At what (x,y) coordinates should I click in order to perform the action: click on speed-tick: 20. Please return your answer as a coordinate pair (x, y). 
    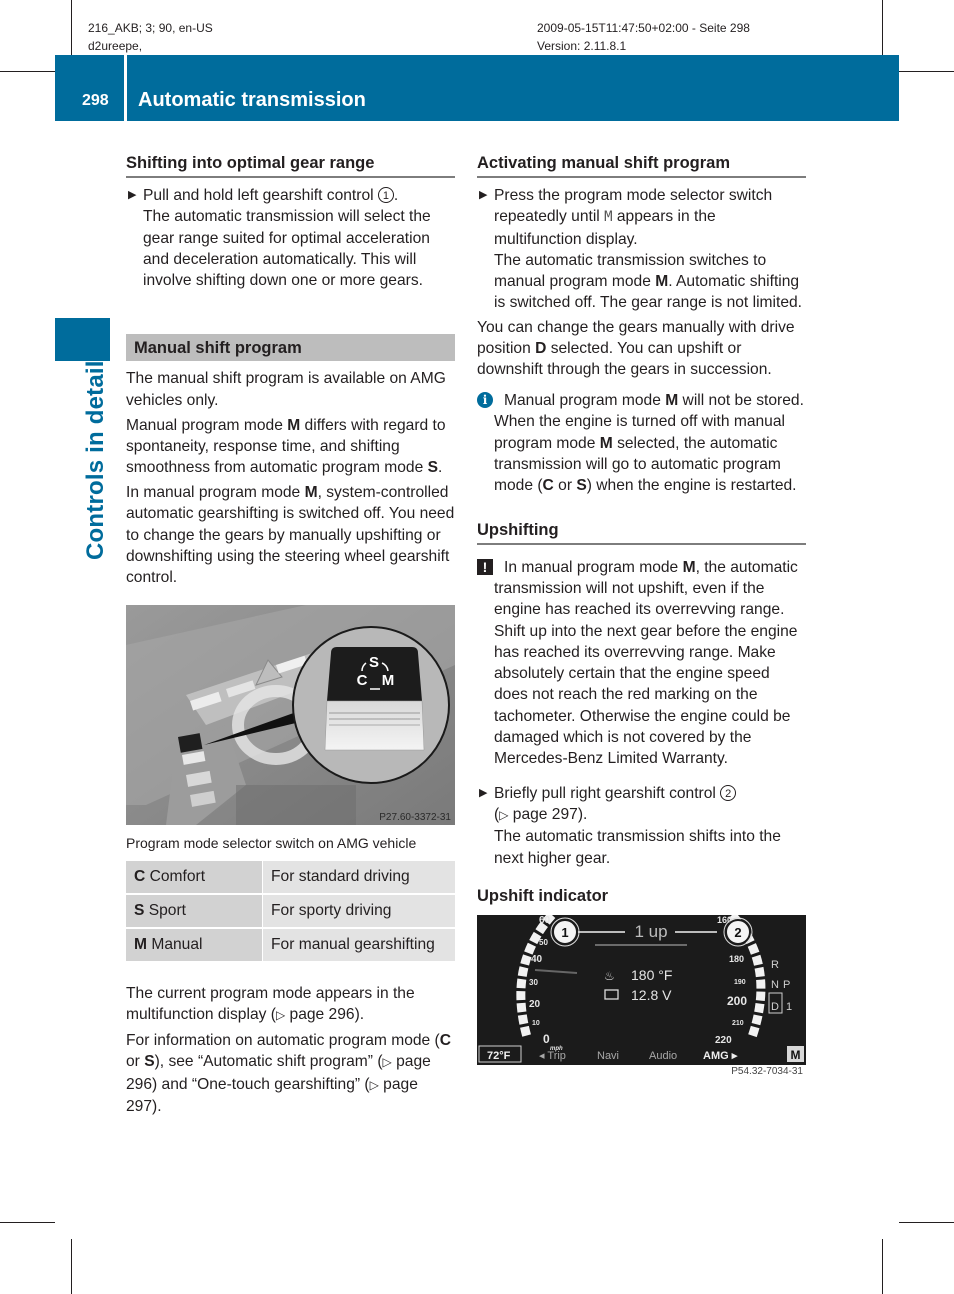
    Looking at the image, I should click on (535, 1004).